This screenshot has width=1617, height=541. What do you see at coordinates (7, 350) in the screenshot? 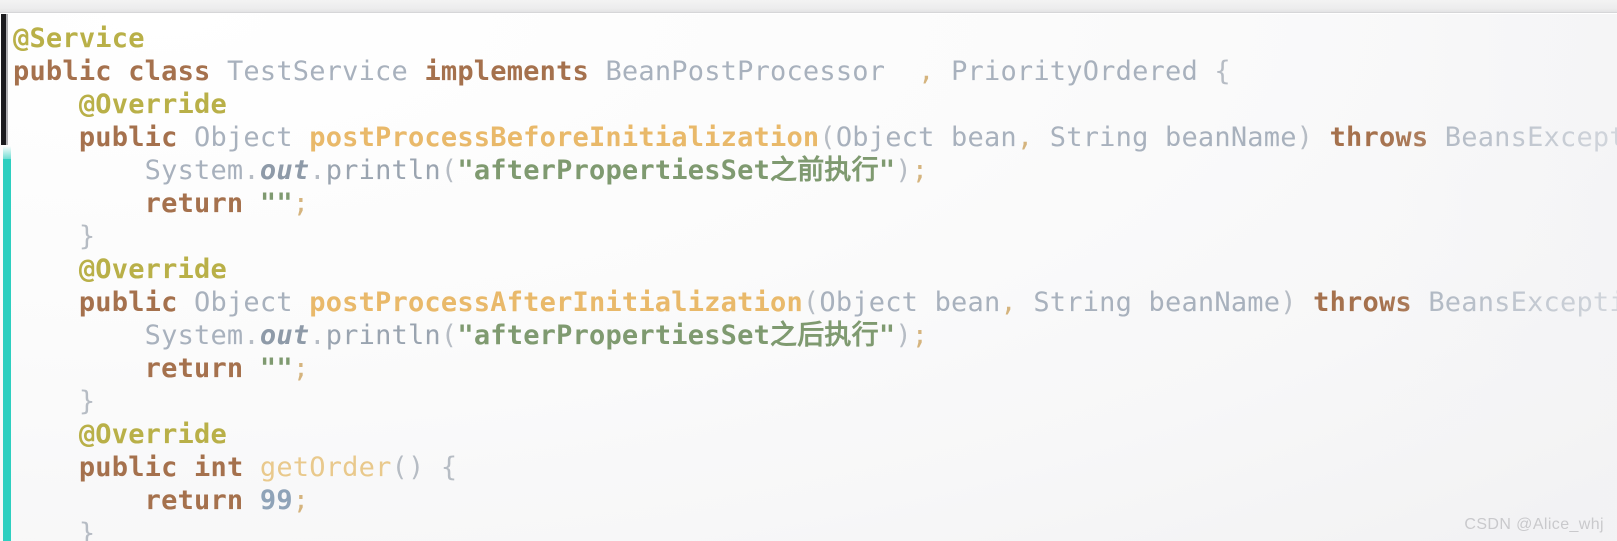
I see `changed-lines-marker-teal` at bounding box center [7, 350].